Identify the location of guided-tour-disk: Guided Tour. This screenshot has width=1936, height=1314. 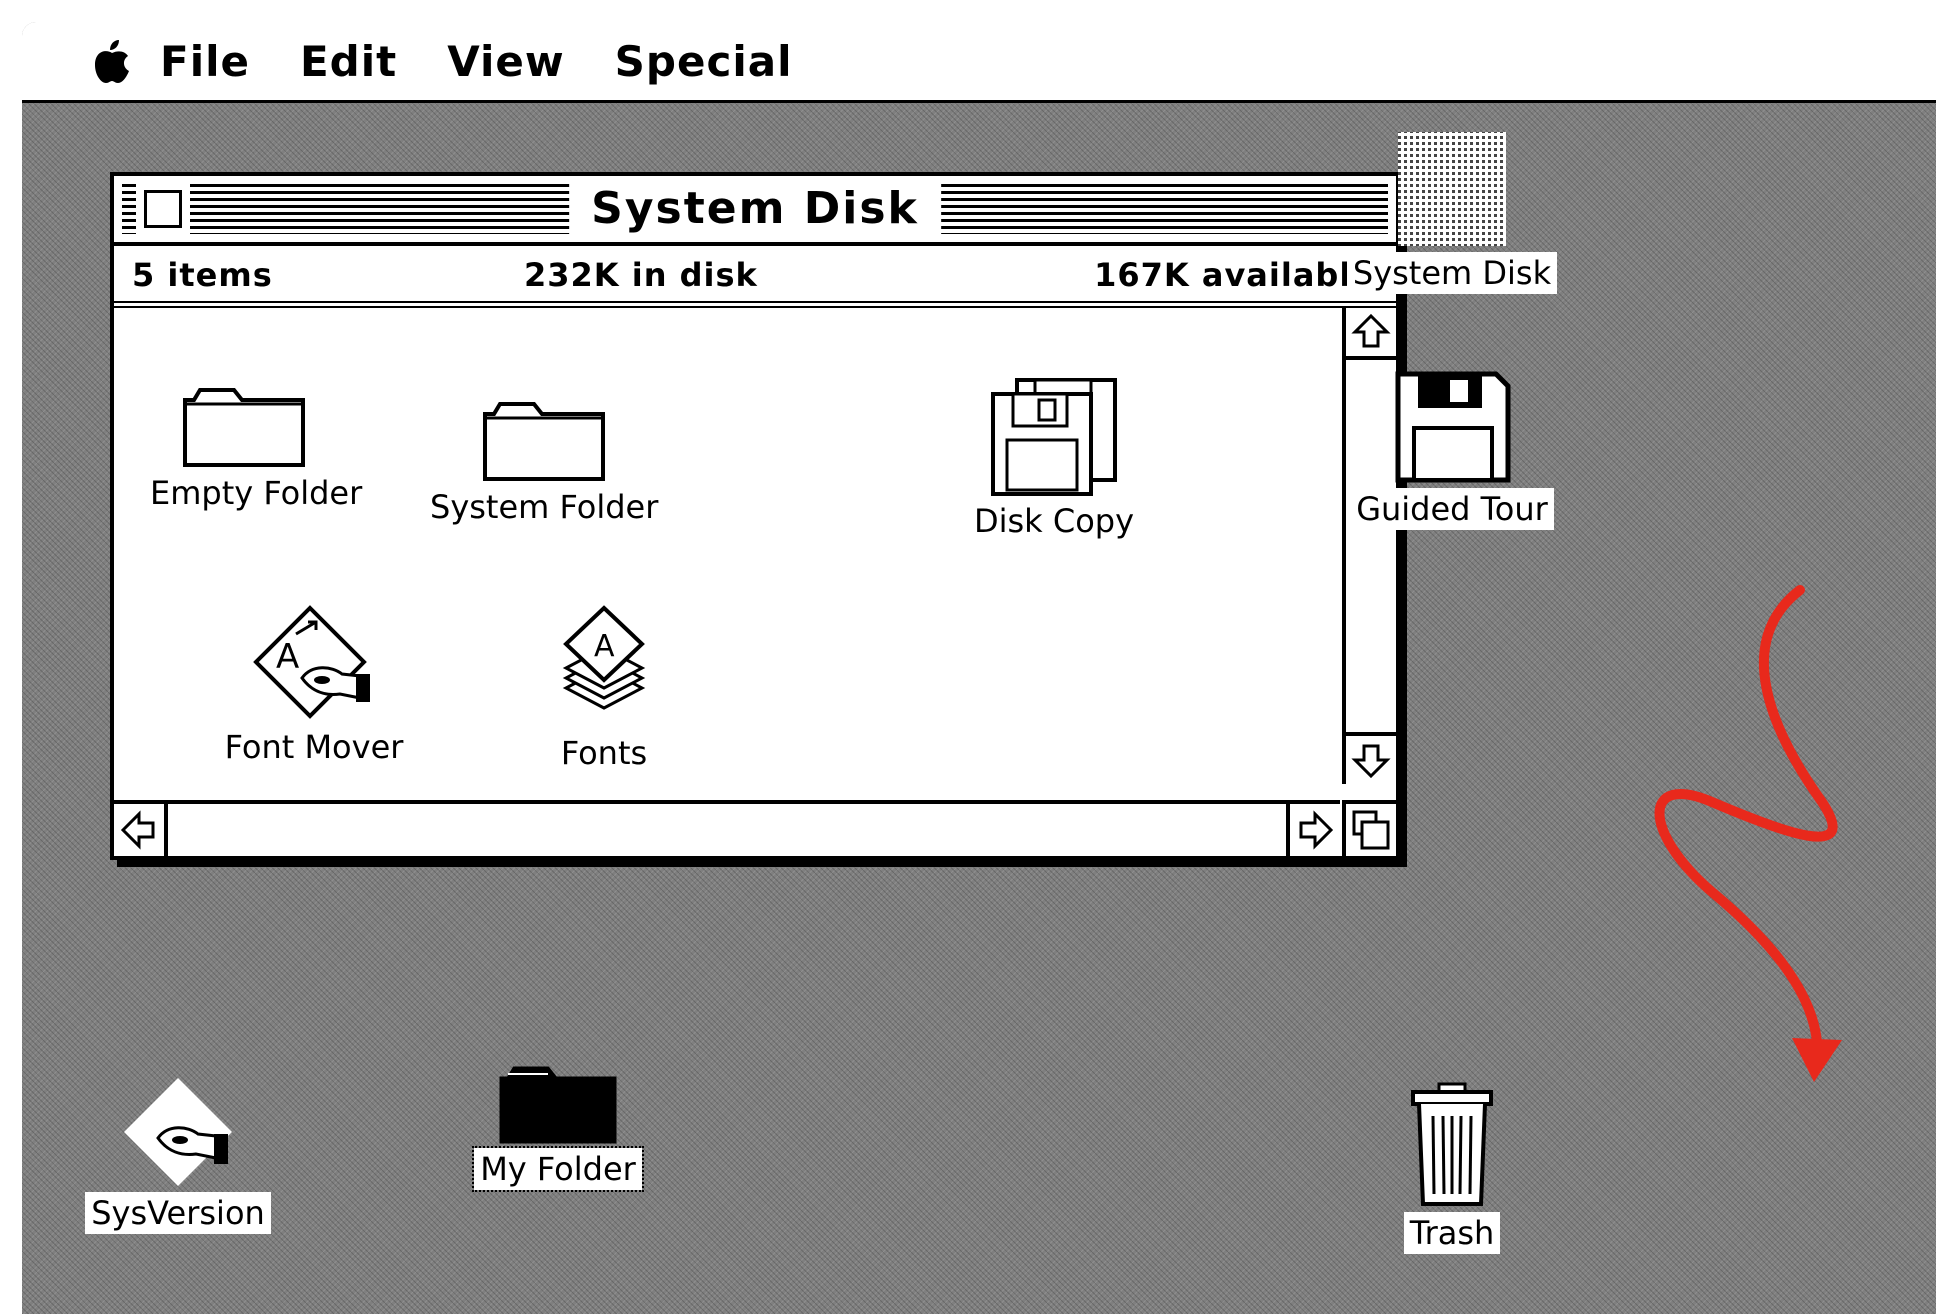
(1452, 450).